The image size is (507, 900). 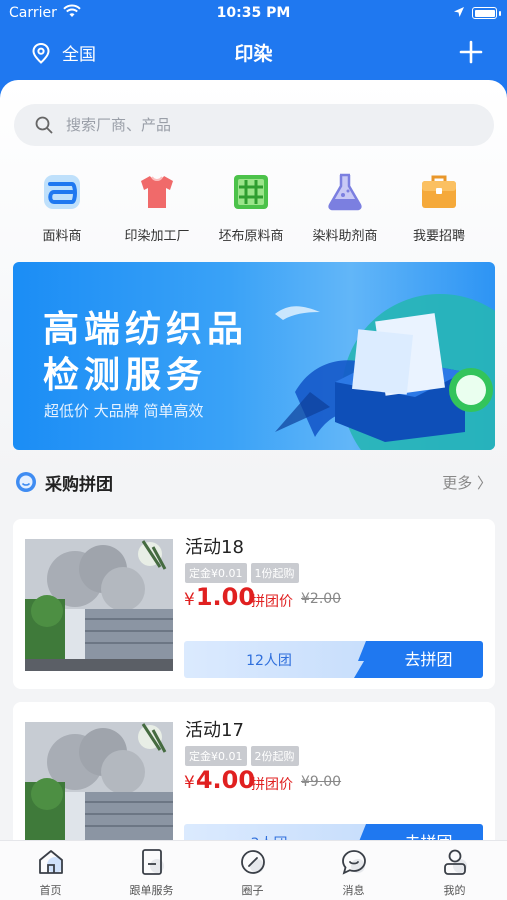 I want to click on join-group-button: 去拼团, so click(x=428, y=659).